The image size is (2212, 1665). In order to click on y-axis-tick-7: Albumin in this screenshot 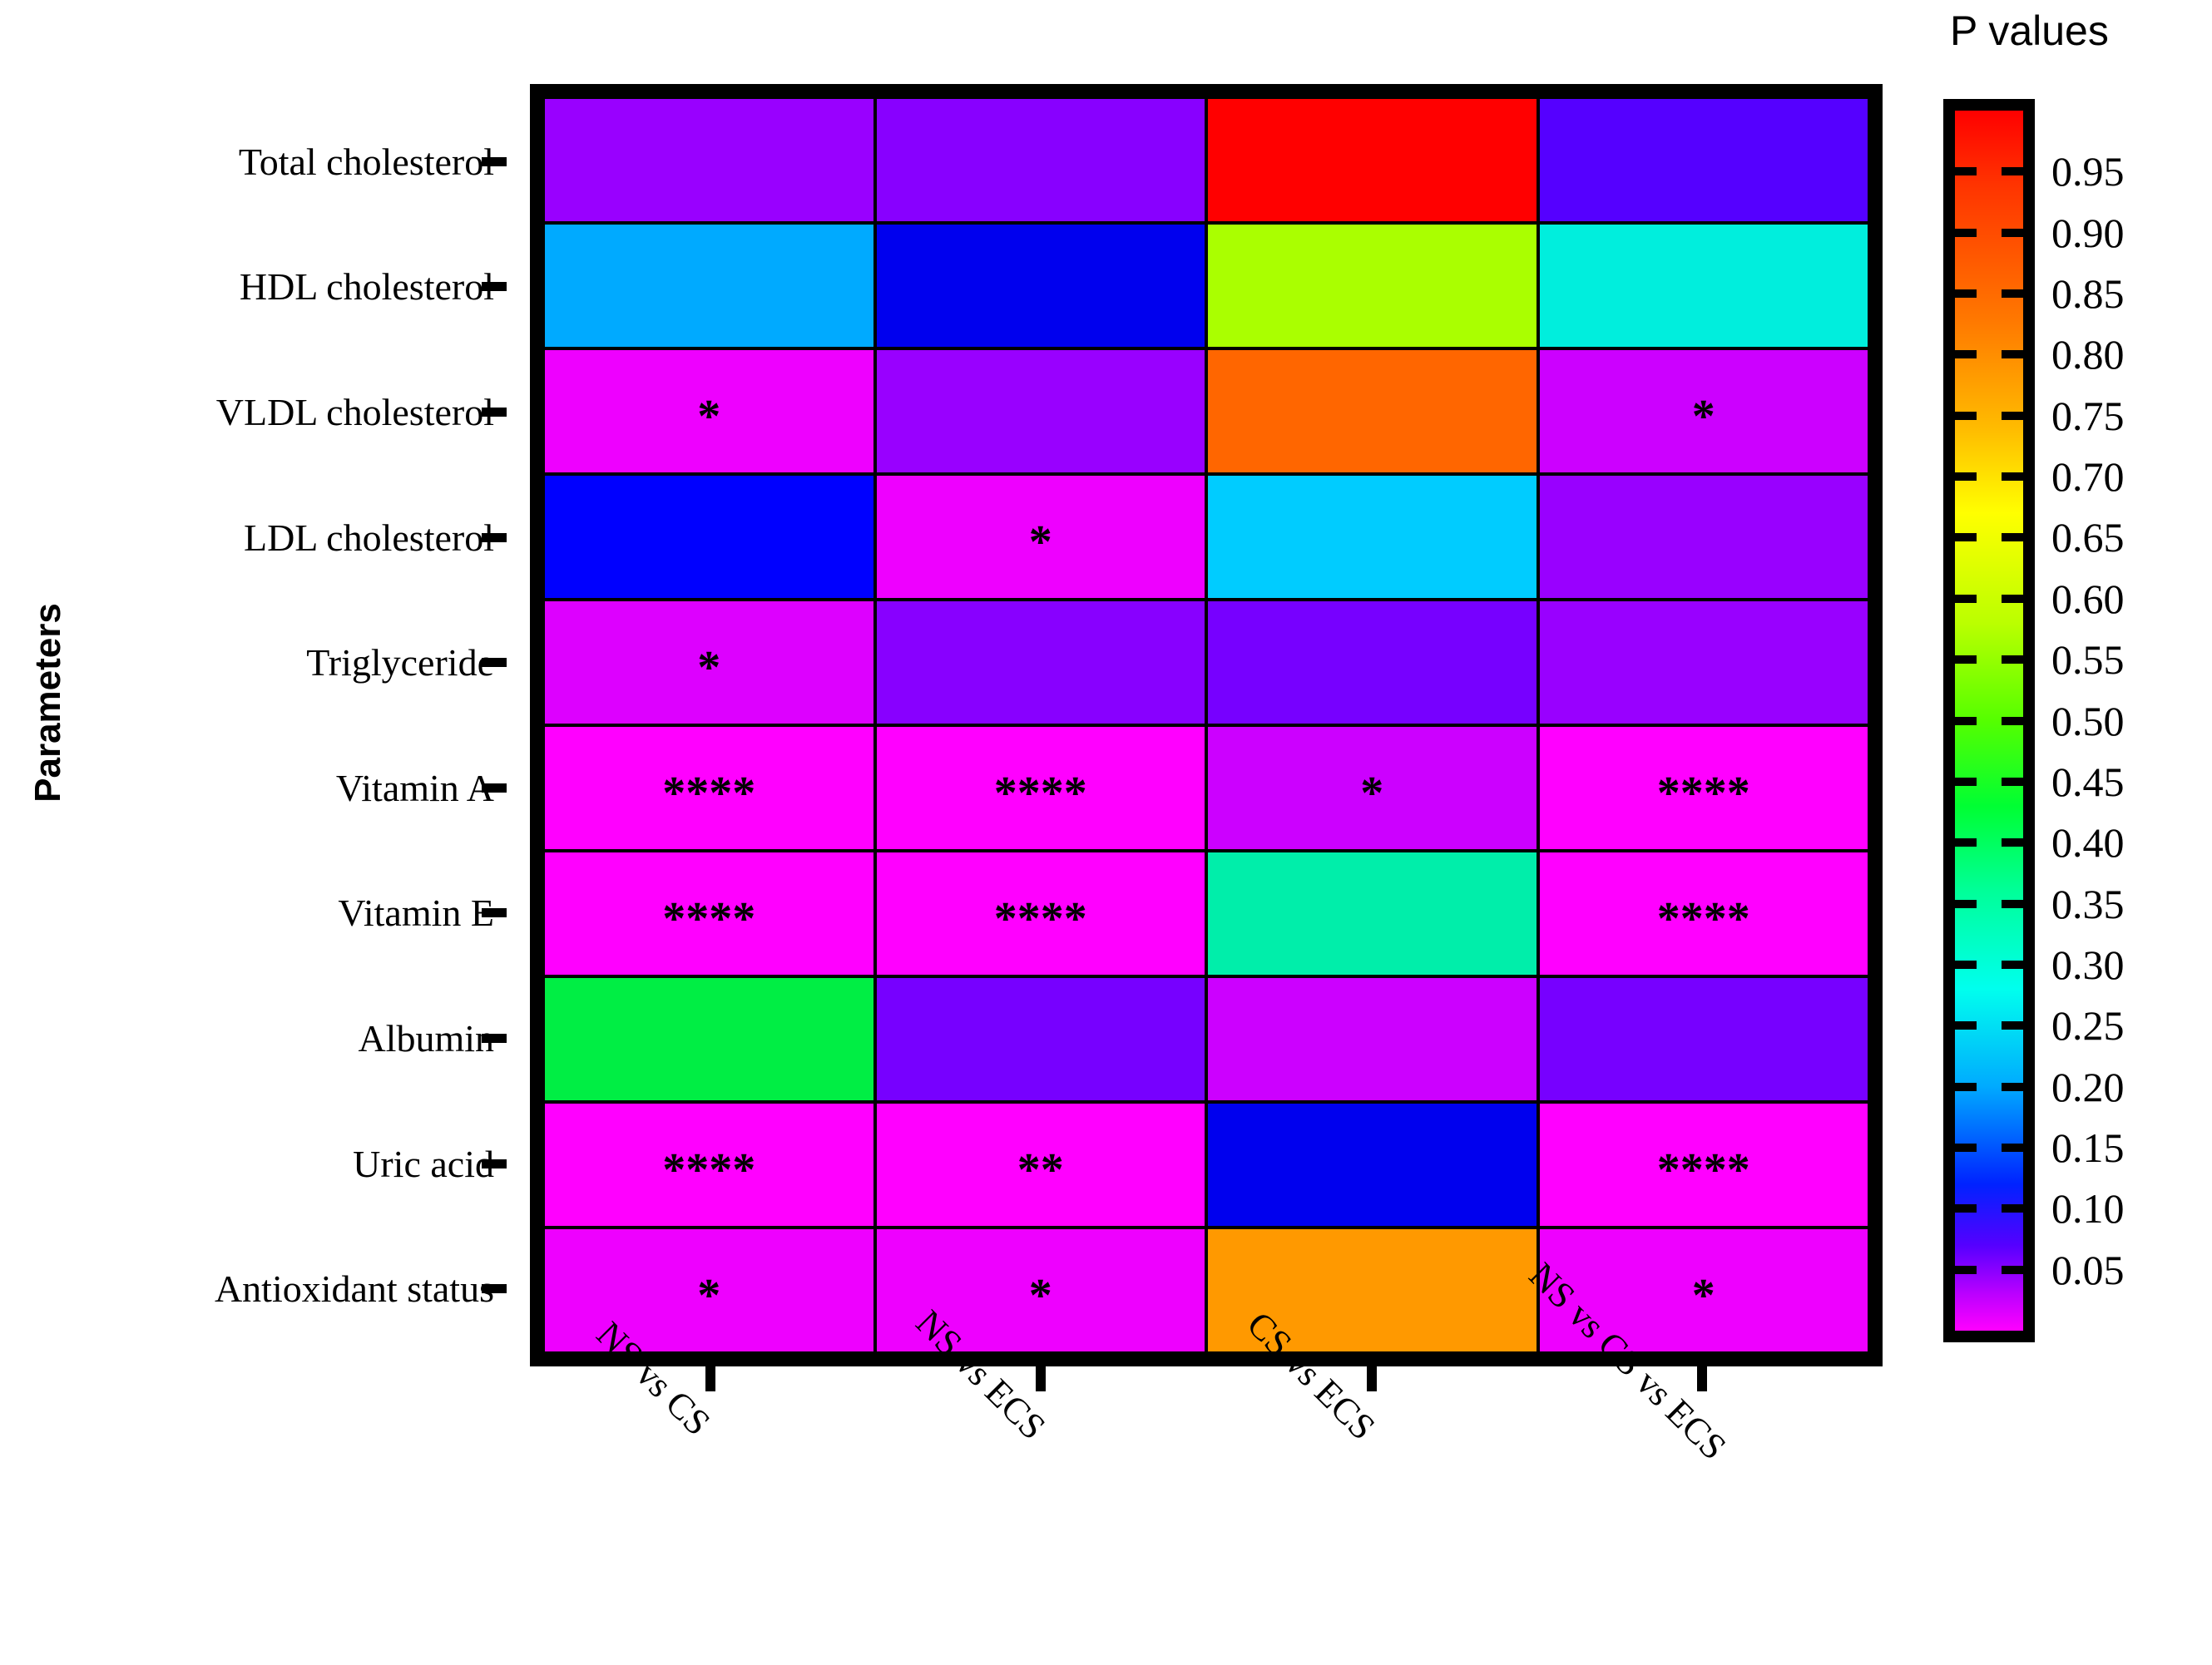, I will do `click(253, 1038)`.